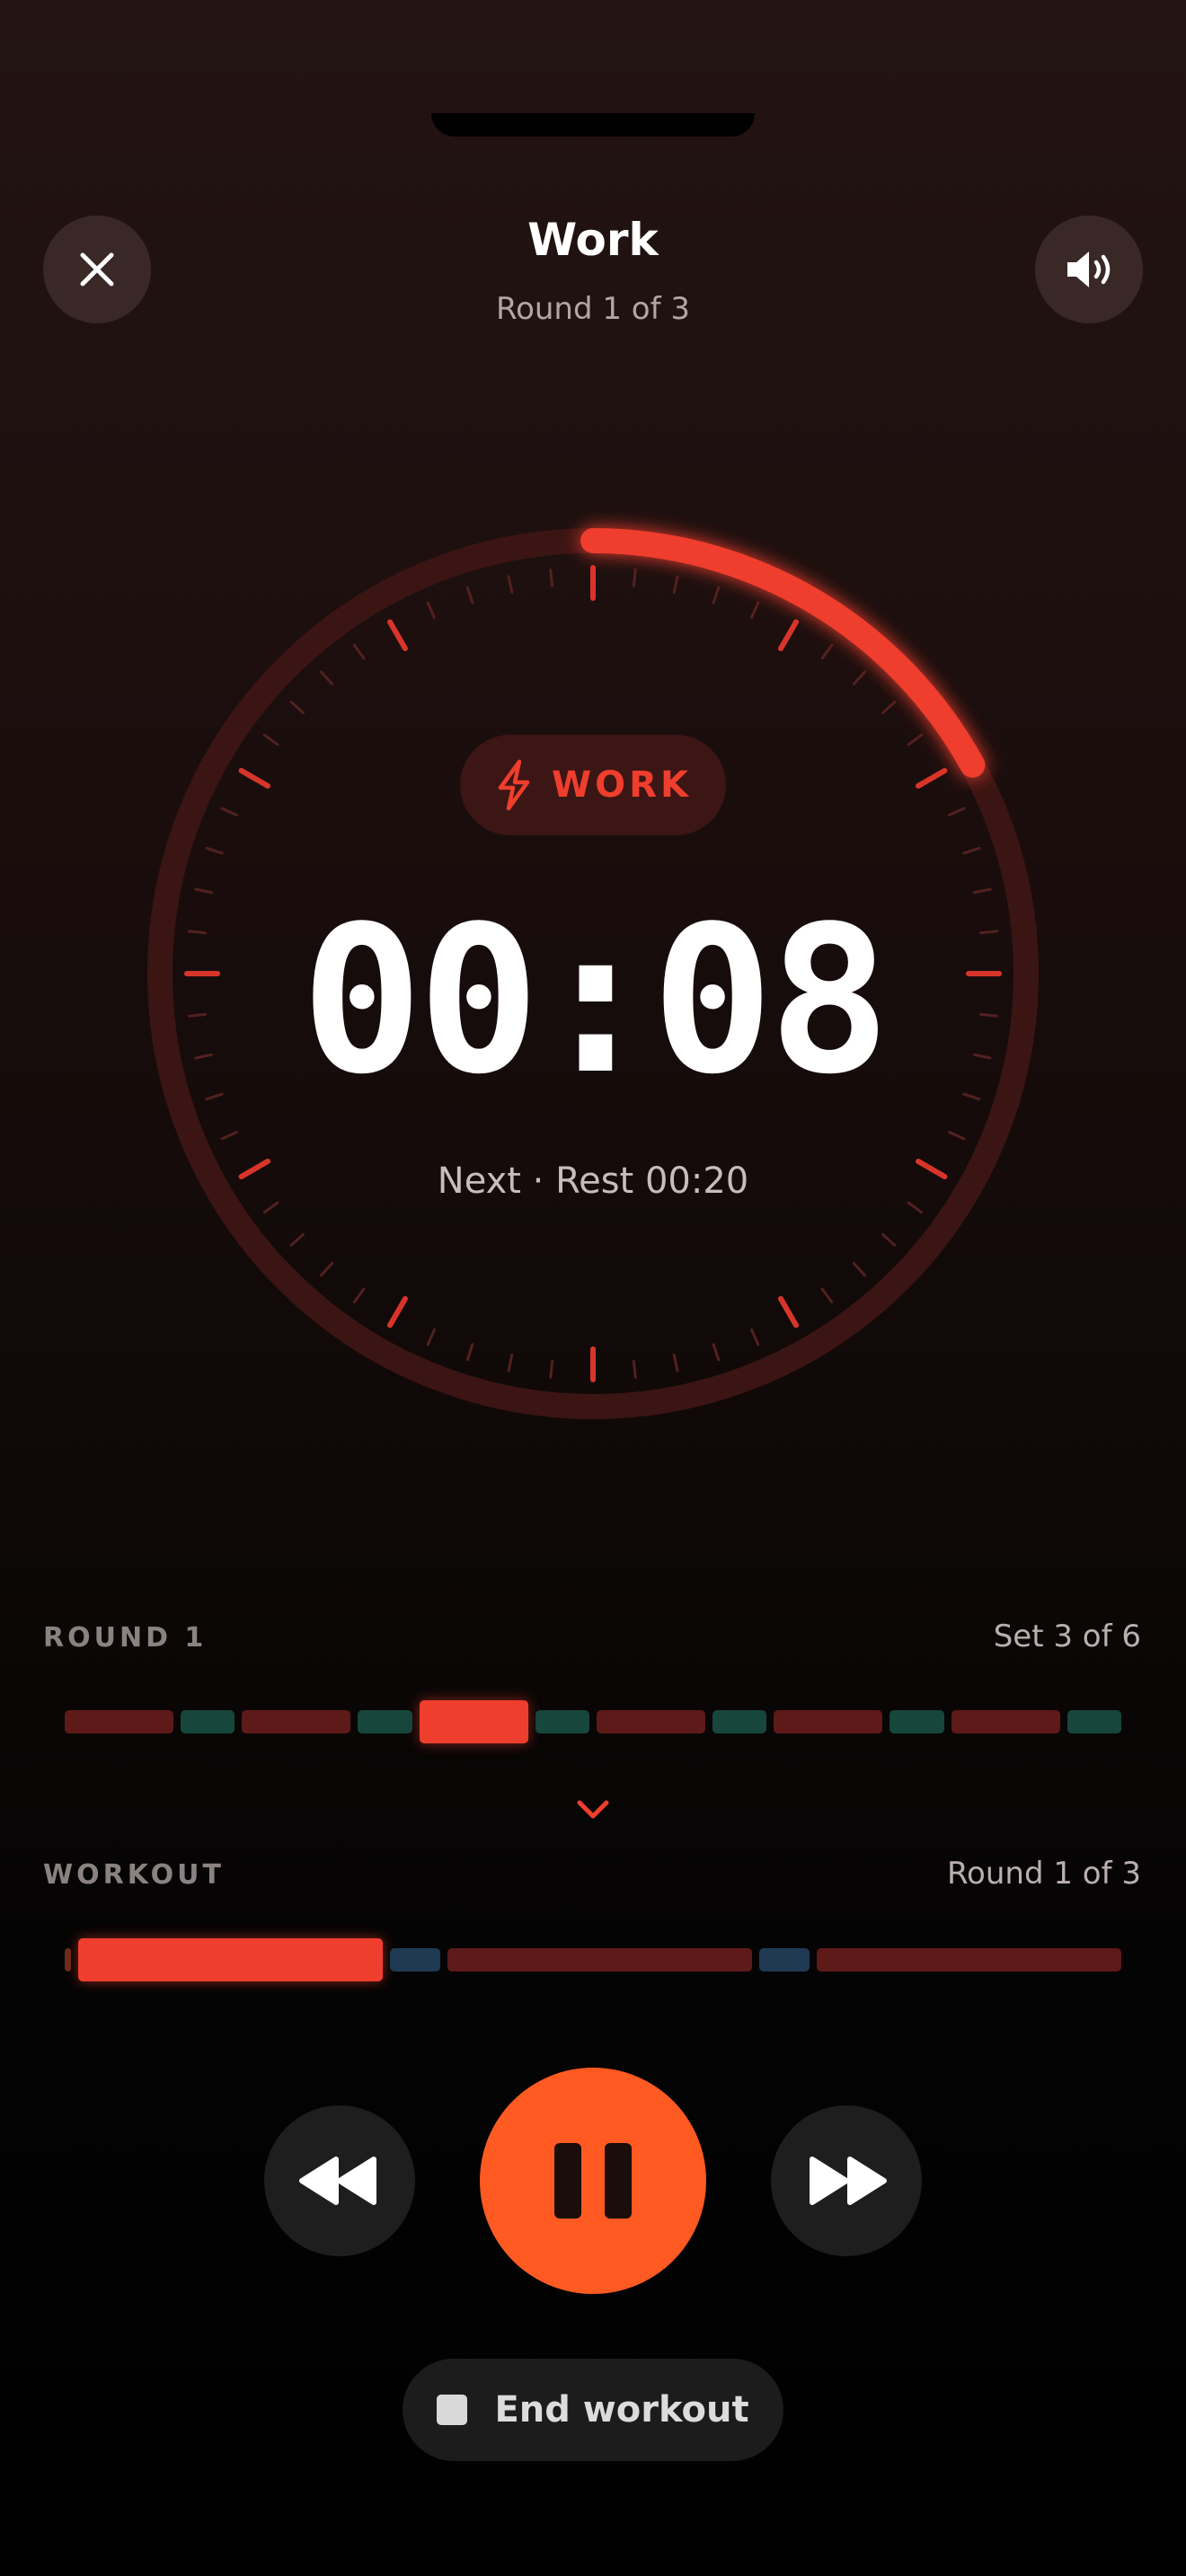 The image size is (1186, 2576). Describe the element at coordinates (567, 2181) in the screenshot. I see `pause-icon` at that location.